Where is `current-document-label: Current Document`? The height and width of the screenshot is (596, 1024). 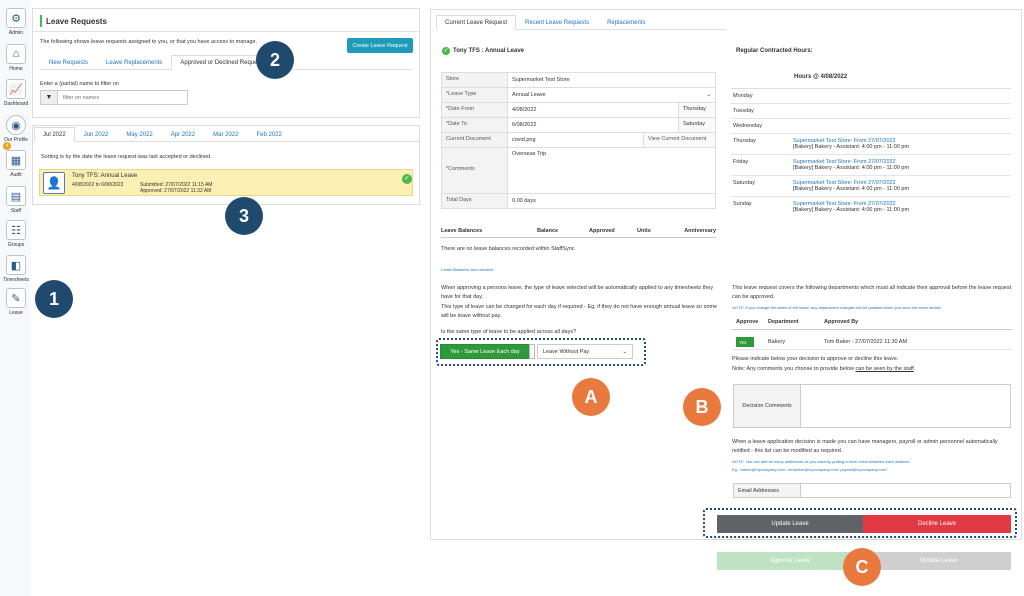 current-document-label: Current Document is located at coordinates (475, 140).